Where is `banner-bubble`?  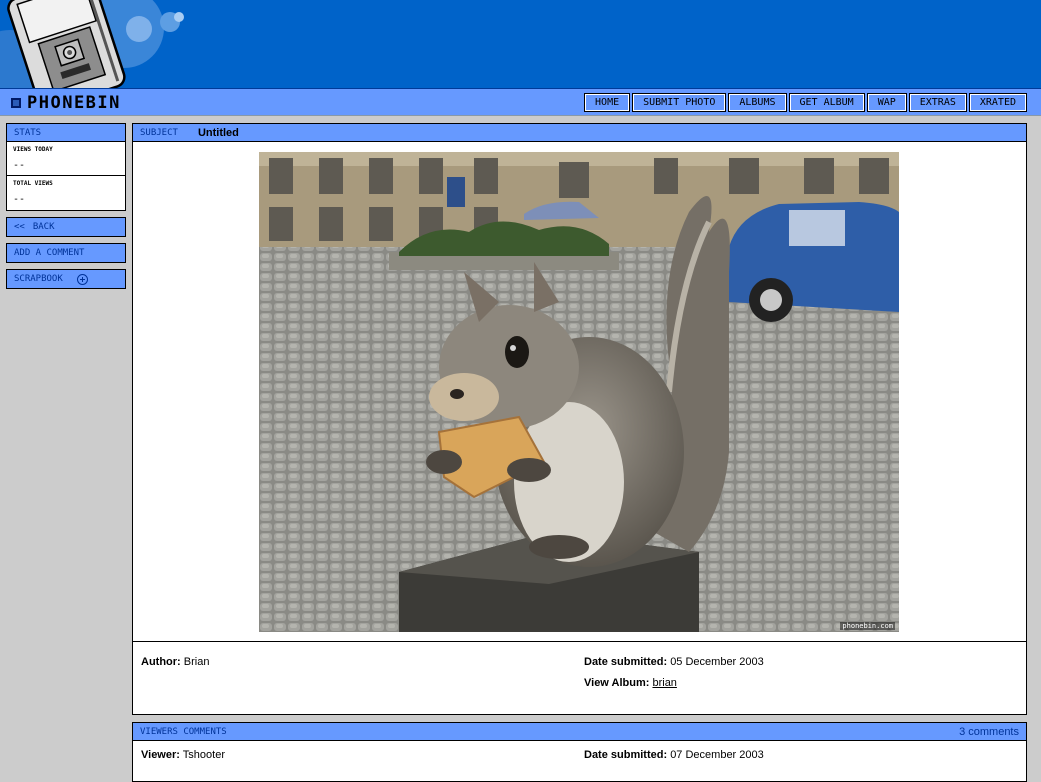
banner-bubble is located at coordinates (179, 17).